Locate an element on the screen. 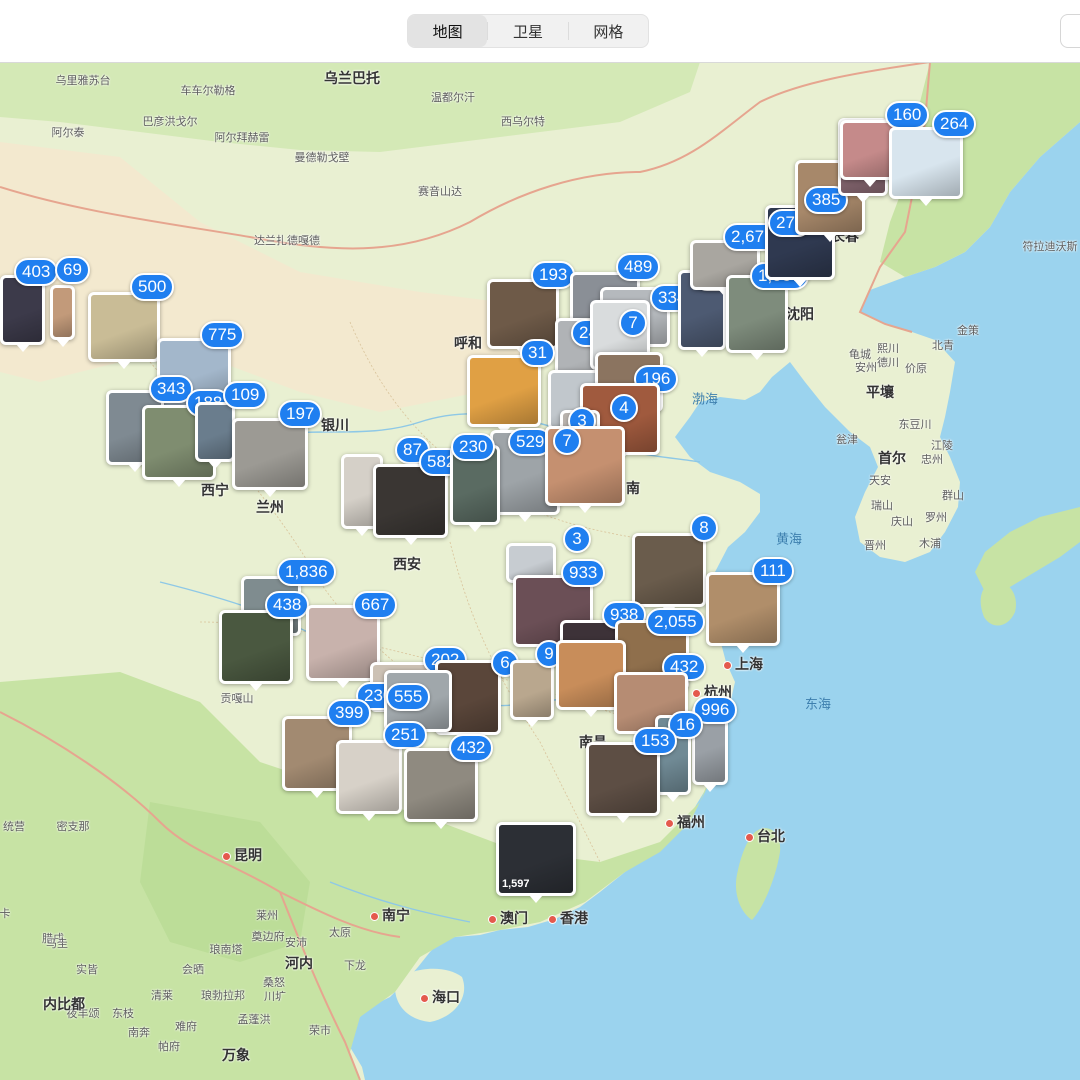  photo-cluster-pin: 1,597 is located at coordinates (536, 862).